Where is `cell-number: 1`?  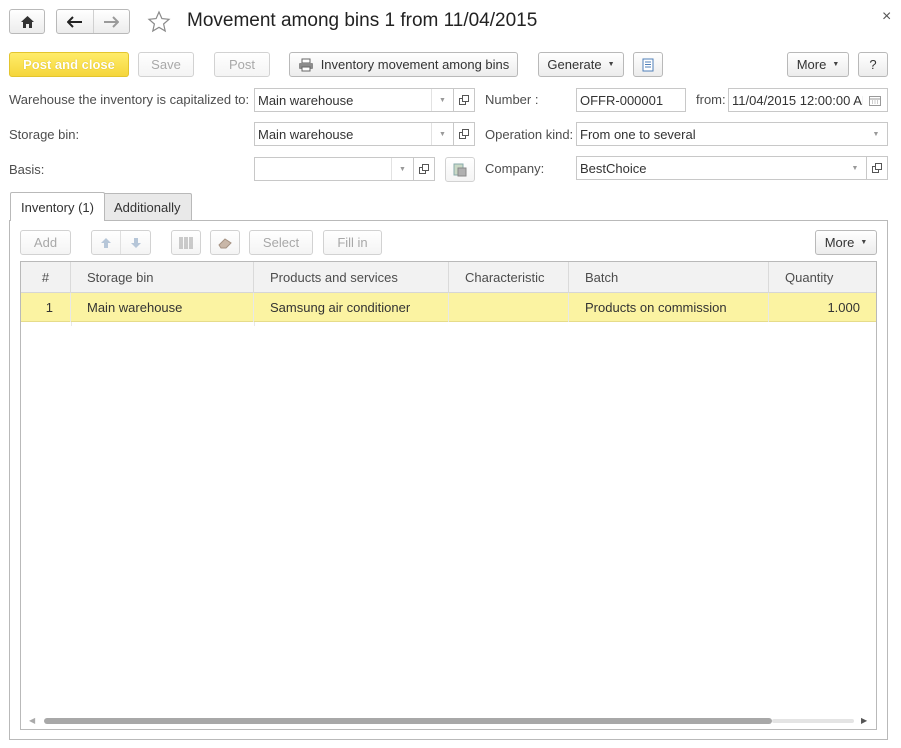
cell-number: 1 is located at coordinates (46, 307).